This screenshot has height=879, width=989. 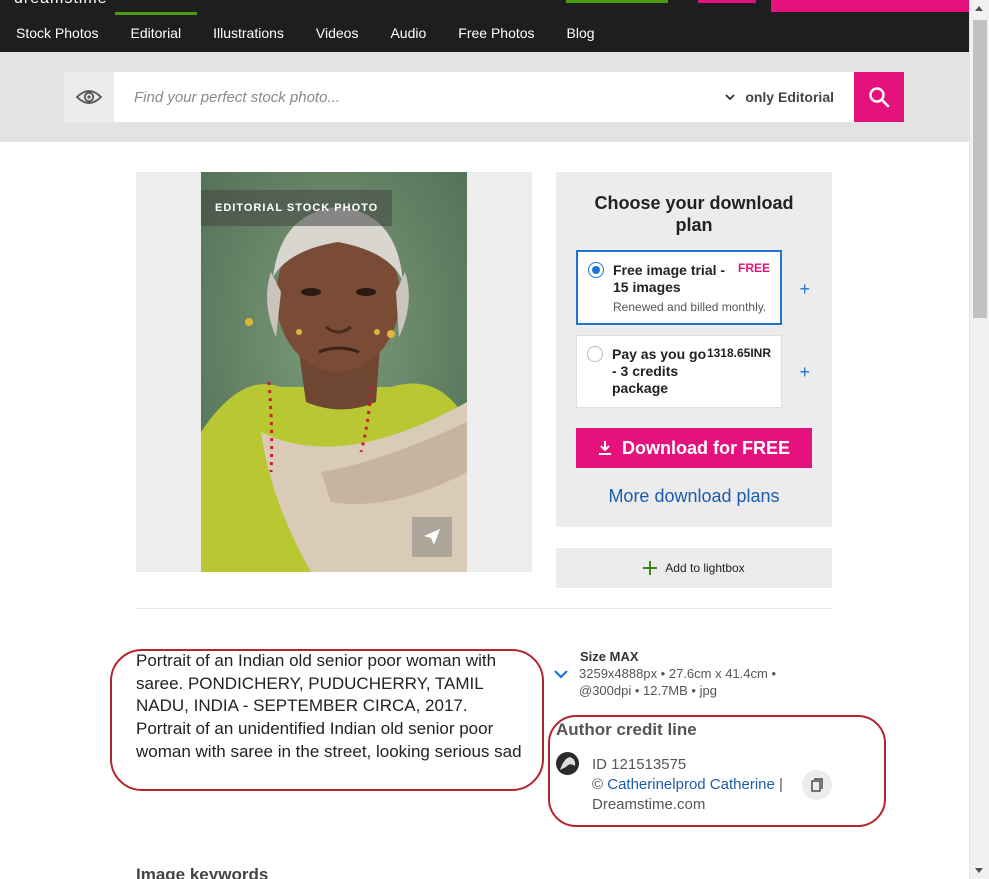 I want to click on paper-plane-icon, so click(x=432, y=537).